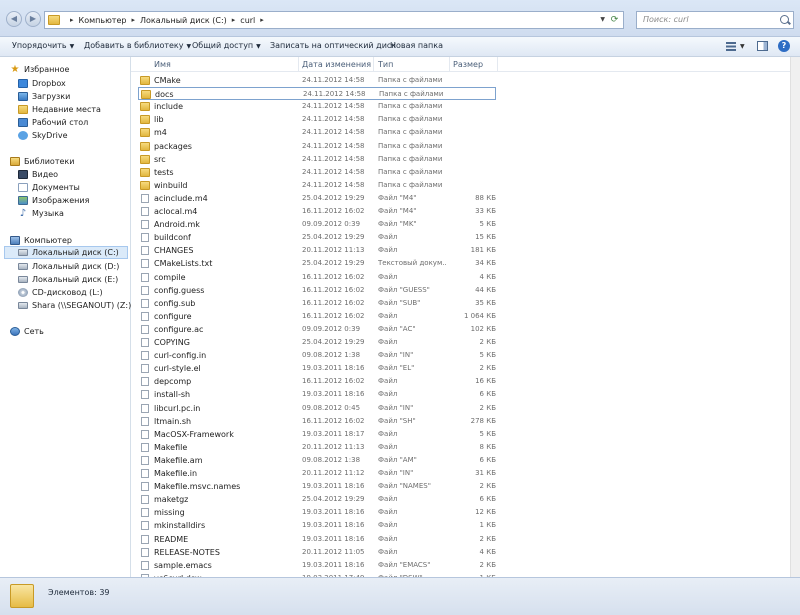 The image size is (800, 615). What do you see at coordinates (74, 187) in the screenshot?
I see `nav-item-documents: Документы` at bounding box center [74, 187].